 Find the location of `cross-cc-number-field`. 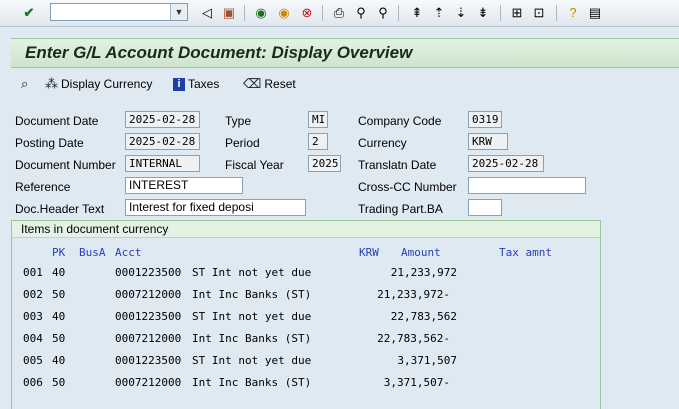

cross-cc-number-field is located at coordinates (527, 185).